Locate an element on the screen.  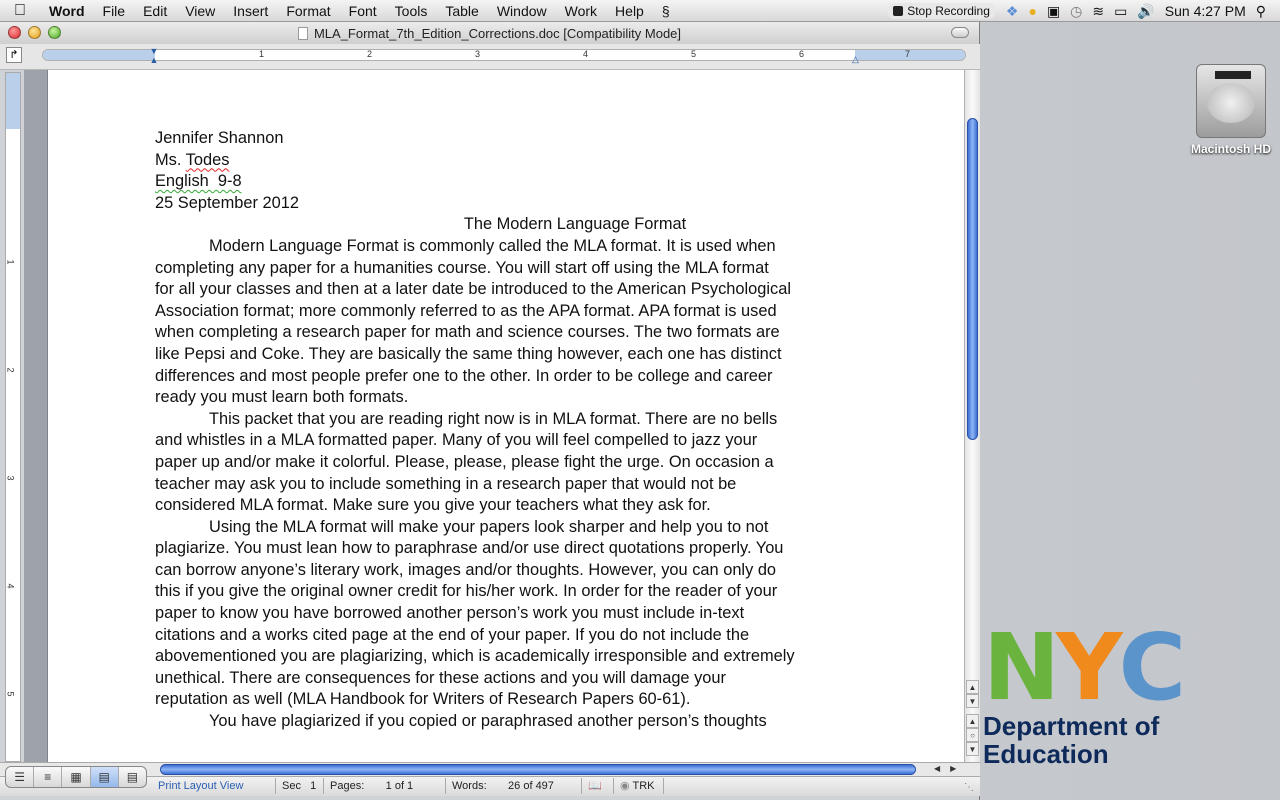
grammar-warning: English 9-8 is located at coordinates (198, 181).